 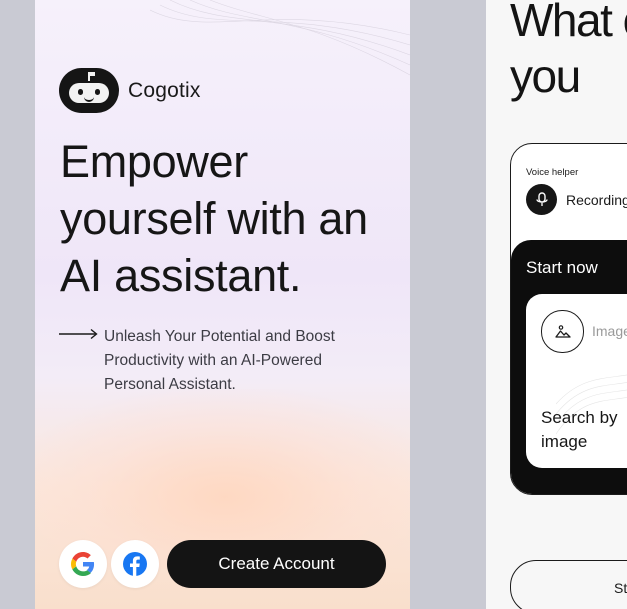 I want to click on image-icon, so click(x=562, y=331).